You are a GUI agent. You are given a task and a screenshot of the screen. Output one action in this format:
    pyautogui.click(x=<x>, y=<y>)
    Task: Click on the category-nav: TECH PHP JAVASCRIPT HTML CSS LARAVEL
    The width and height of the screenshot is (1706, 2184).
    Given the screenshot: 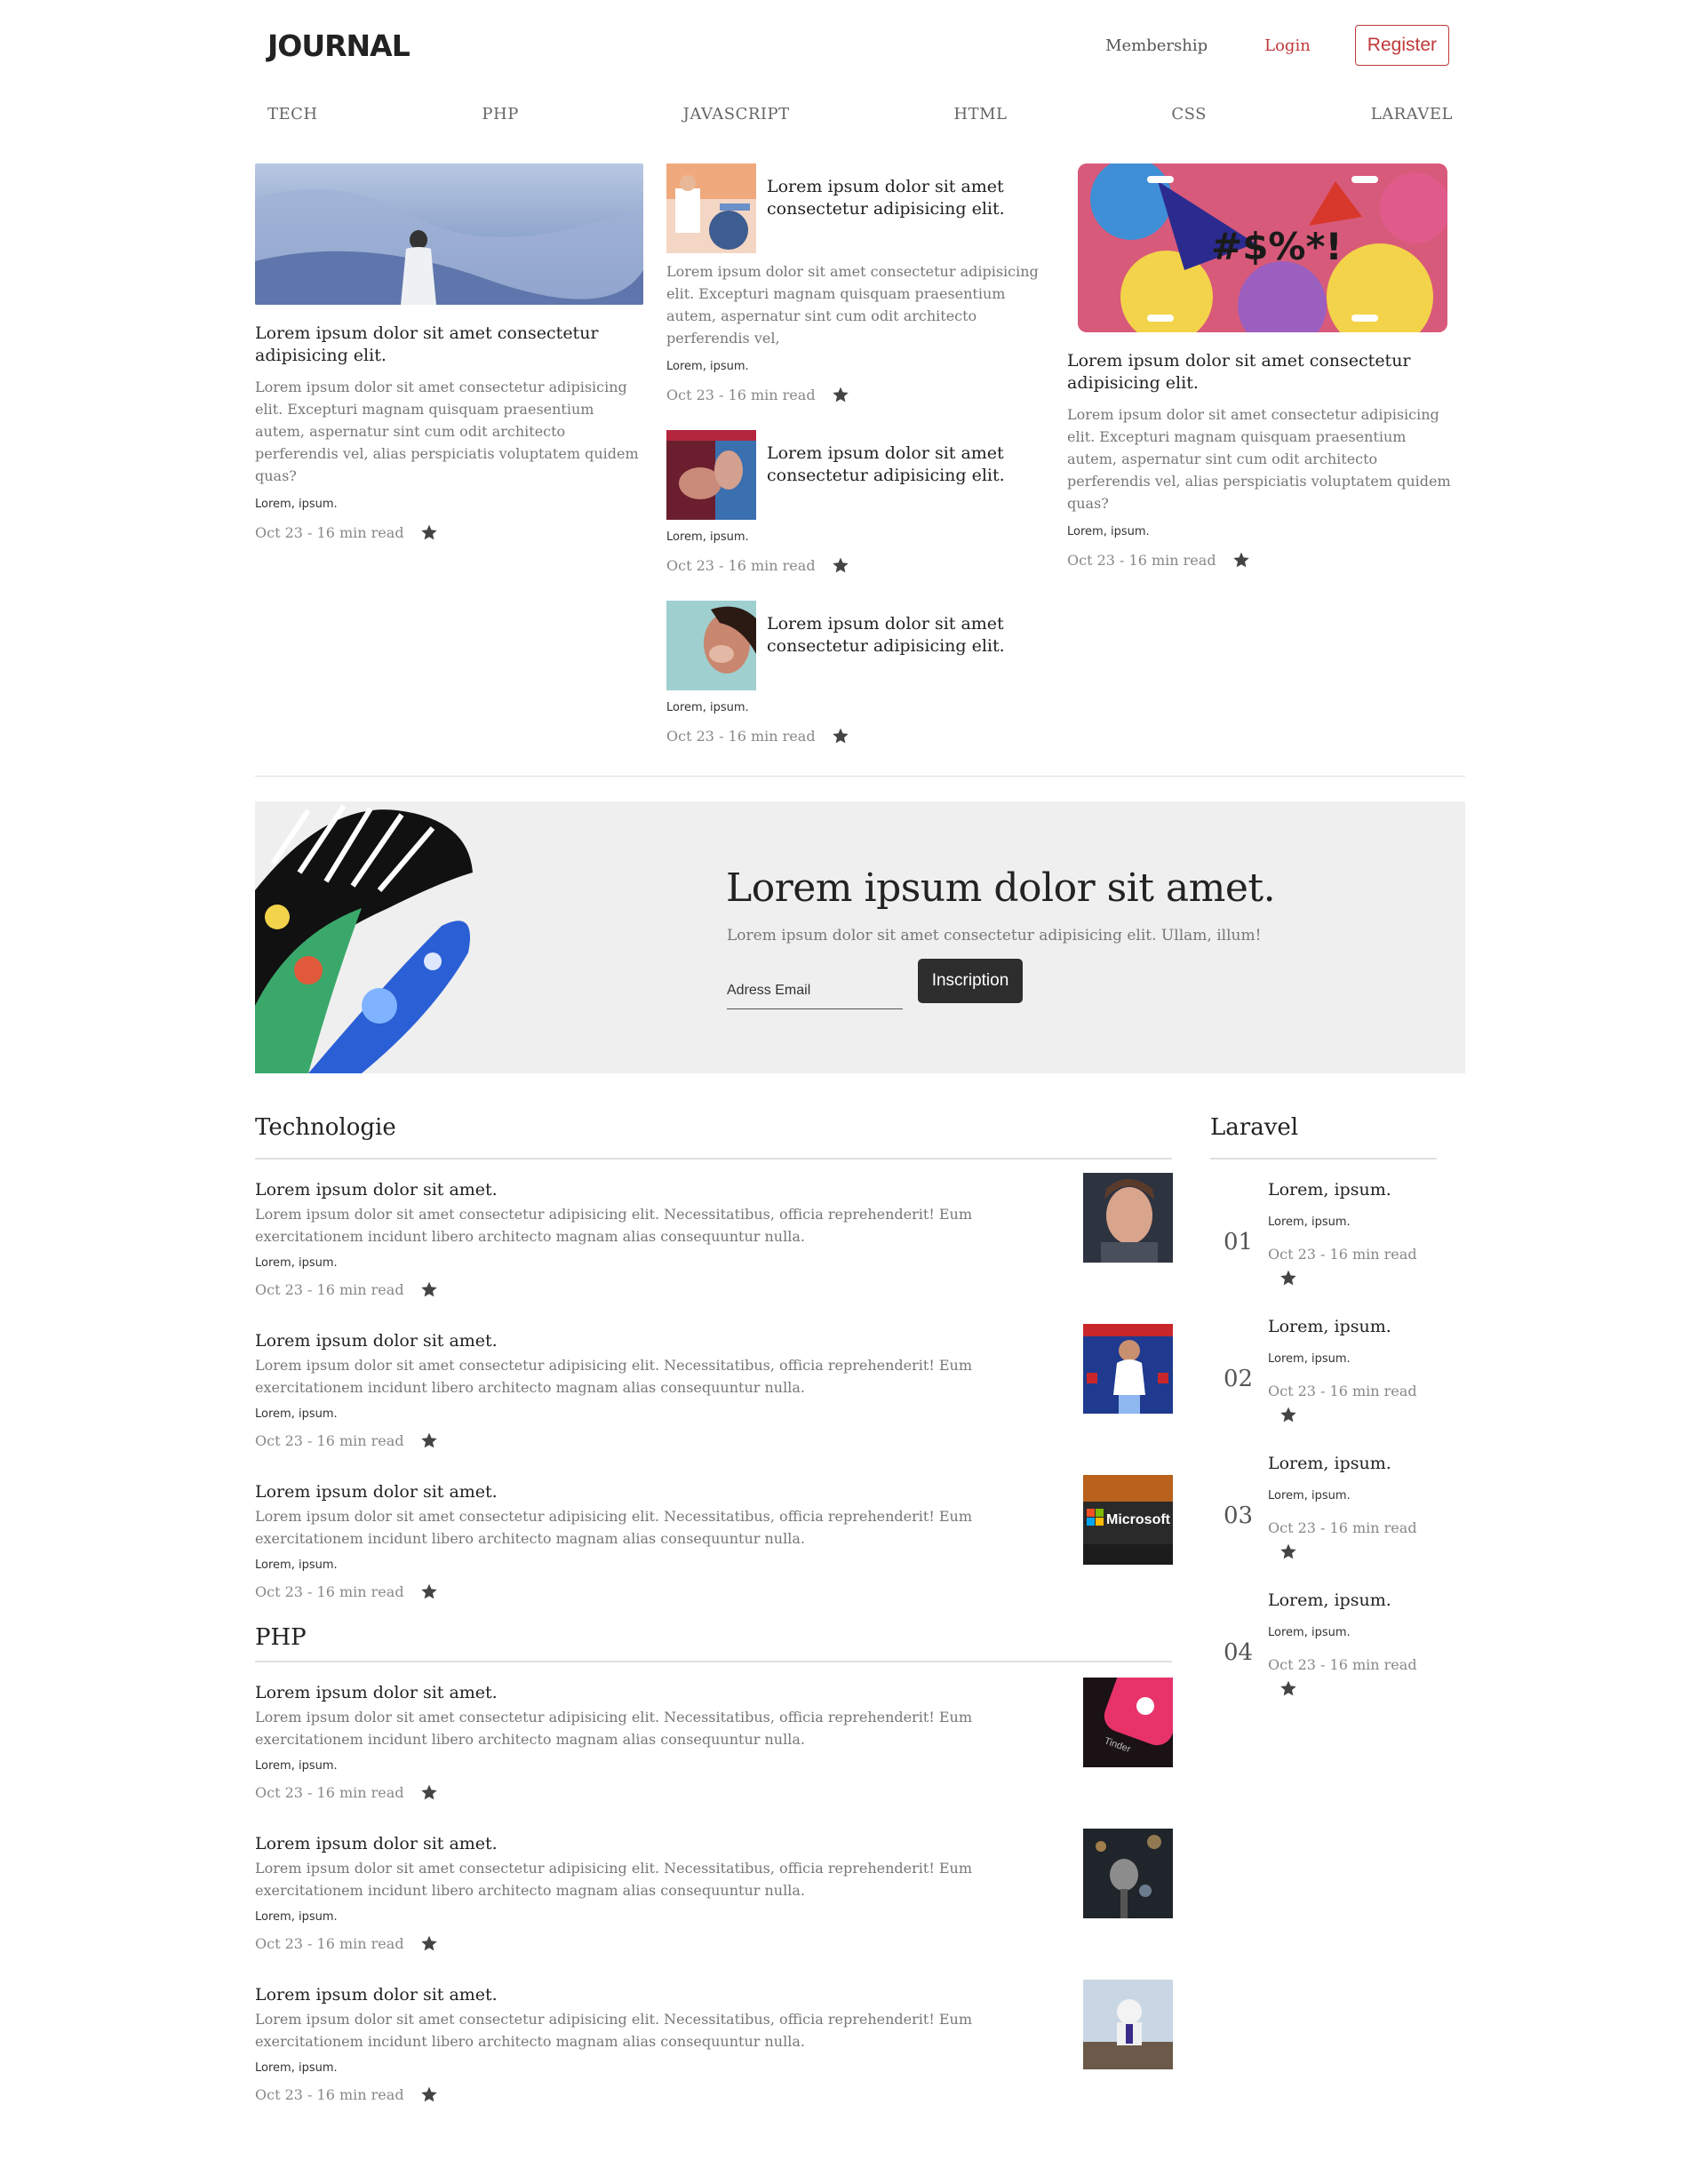 What is the action you would take?
    pyautogui.click(x=860, y=129)
    